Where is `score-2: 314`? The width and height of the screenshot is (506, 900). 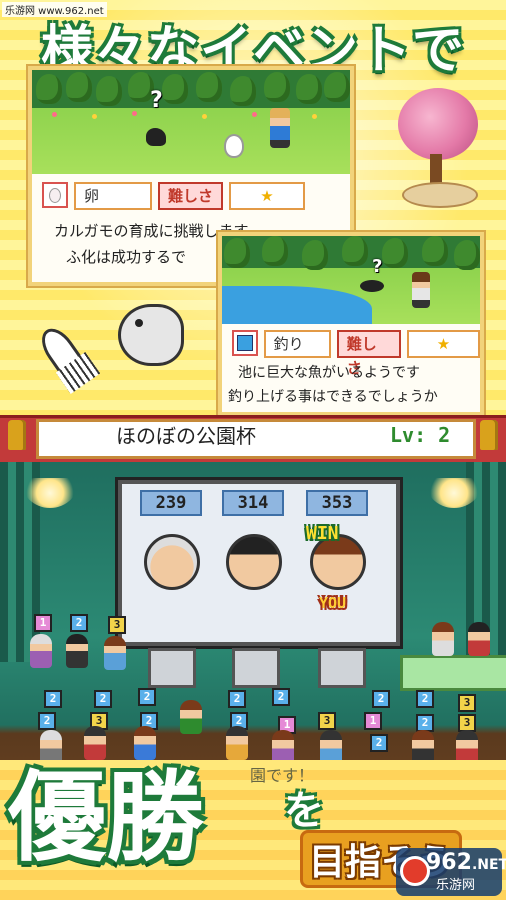 score-2: 314 is located at coordinates (253, 503).